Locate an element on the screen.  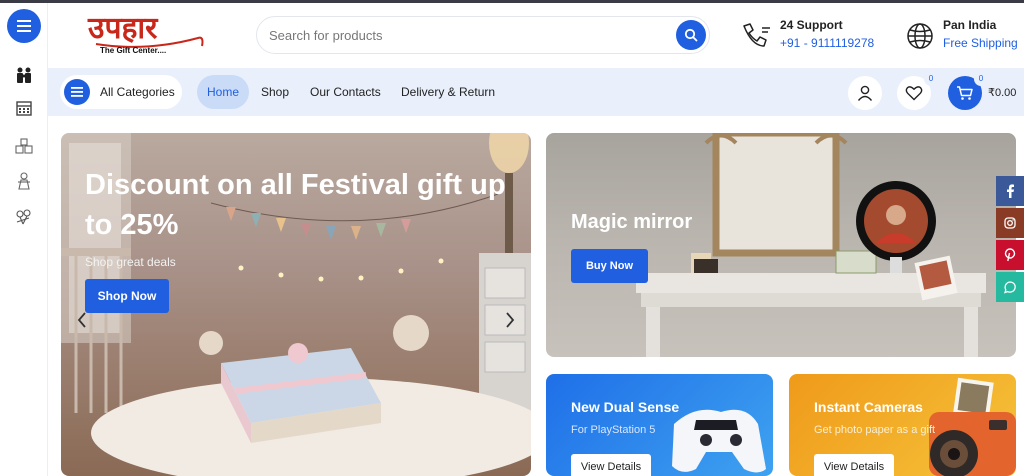
nav-home: Home is located at coordinates (223, 92).